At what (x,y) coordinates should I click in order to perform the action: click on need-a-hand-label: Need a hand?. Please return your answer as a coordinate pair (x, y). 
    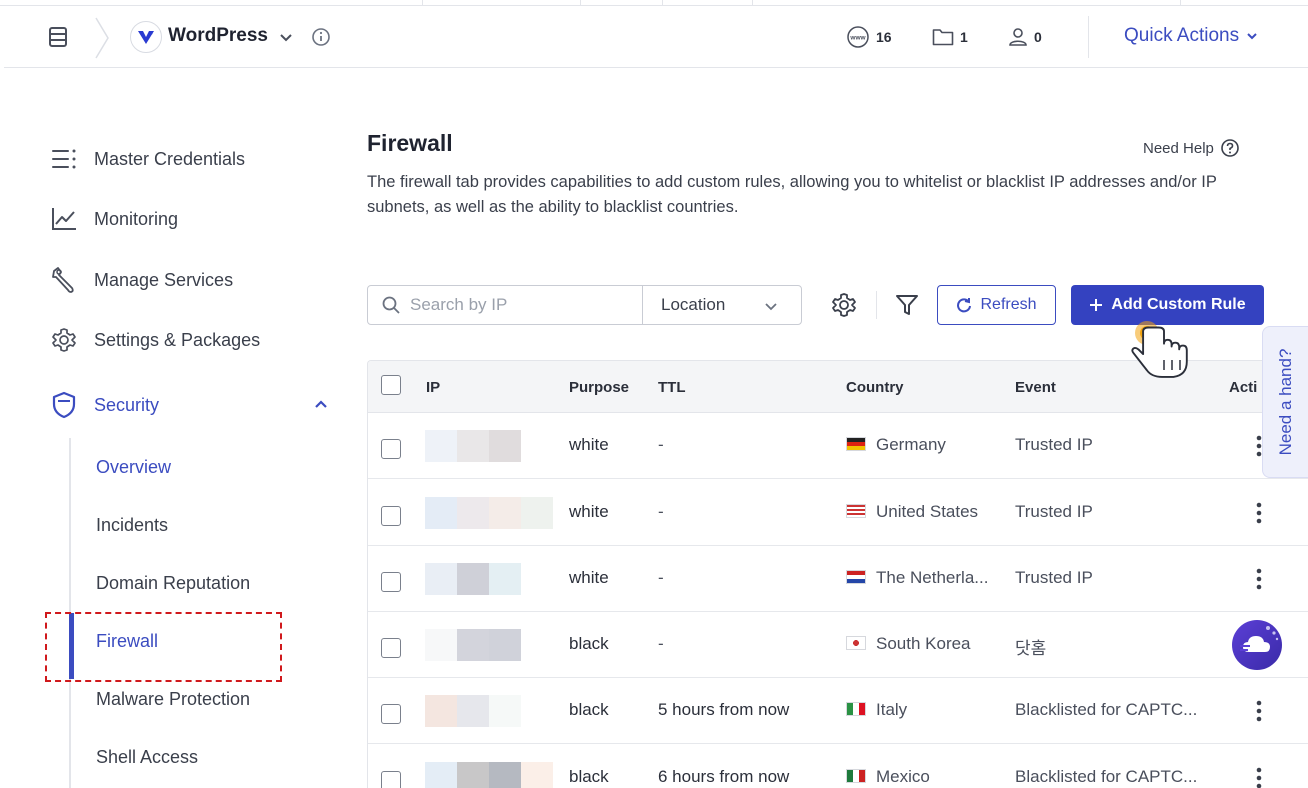
    Looking at the image, I should click on (1285, 402).